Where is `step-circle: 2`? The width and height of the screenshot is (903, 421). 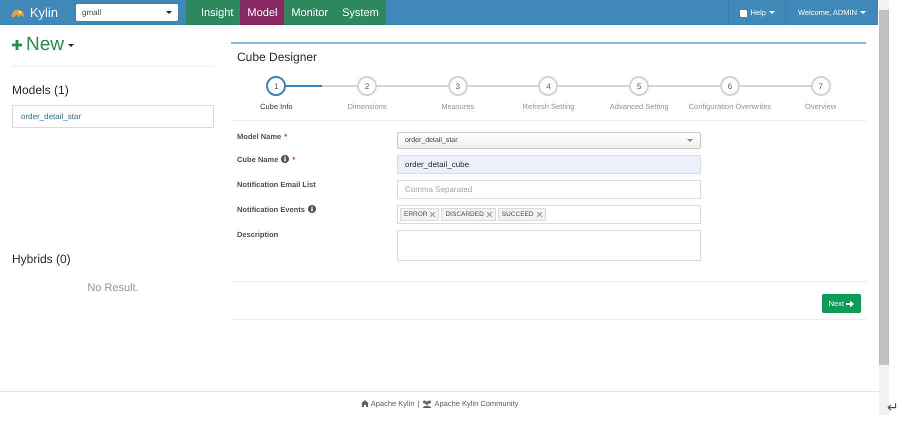
step-circle: 2 is located at coordinates (367, 86).